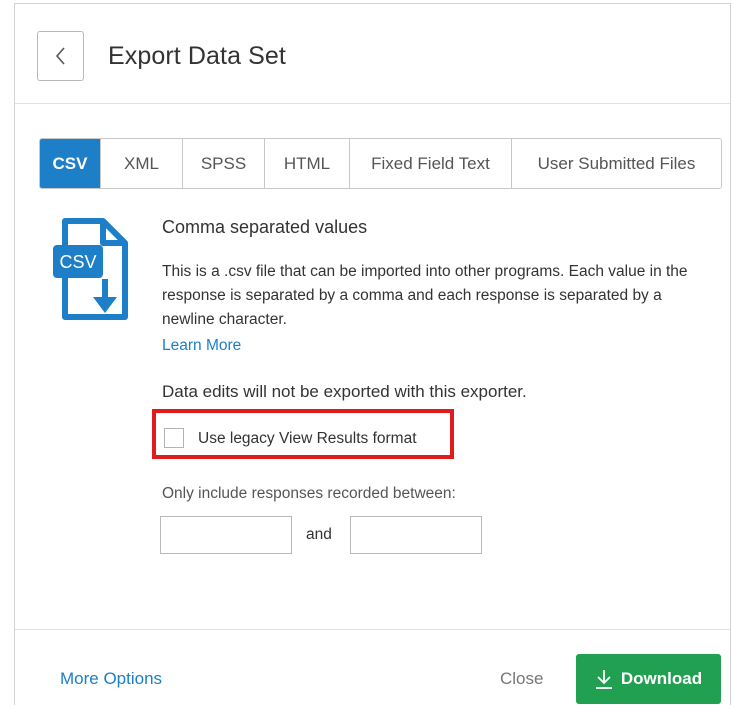  I want to click on end-date-input, so click(416, 535).